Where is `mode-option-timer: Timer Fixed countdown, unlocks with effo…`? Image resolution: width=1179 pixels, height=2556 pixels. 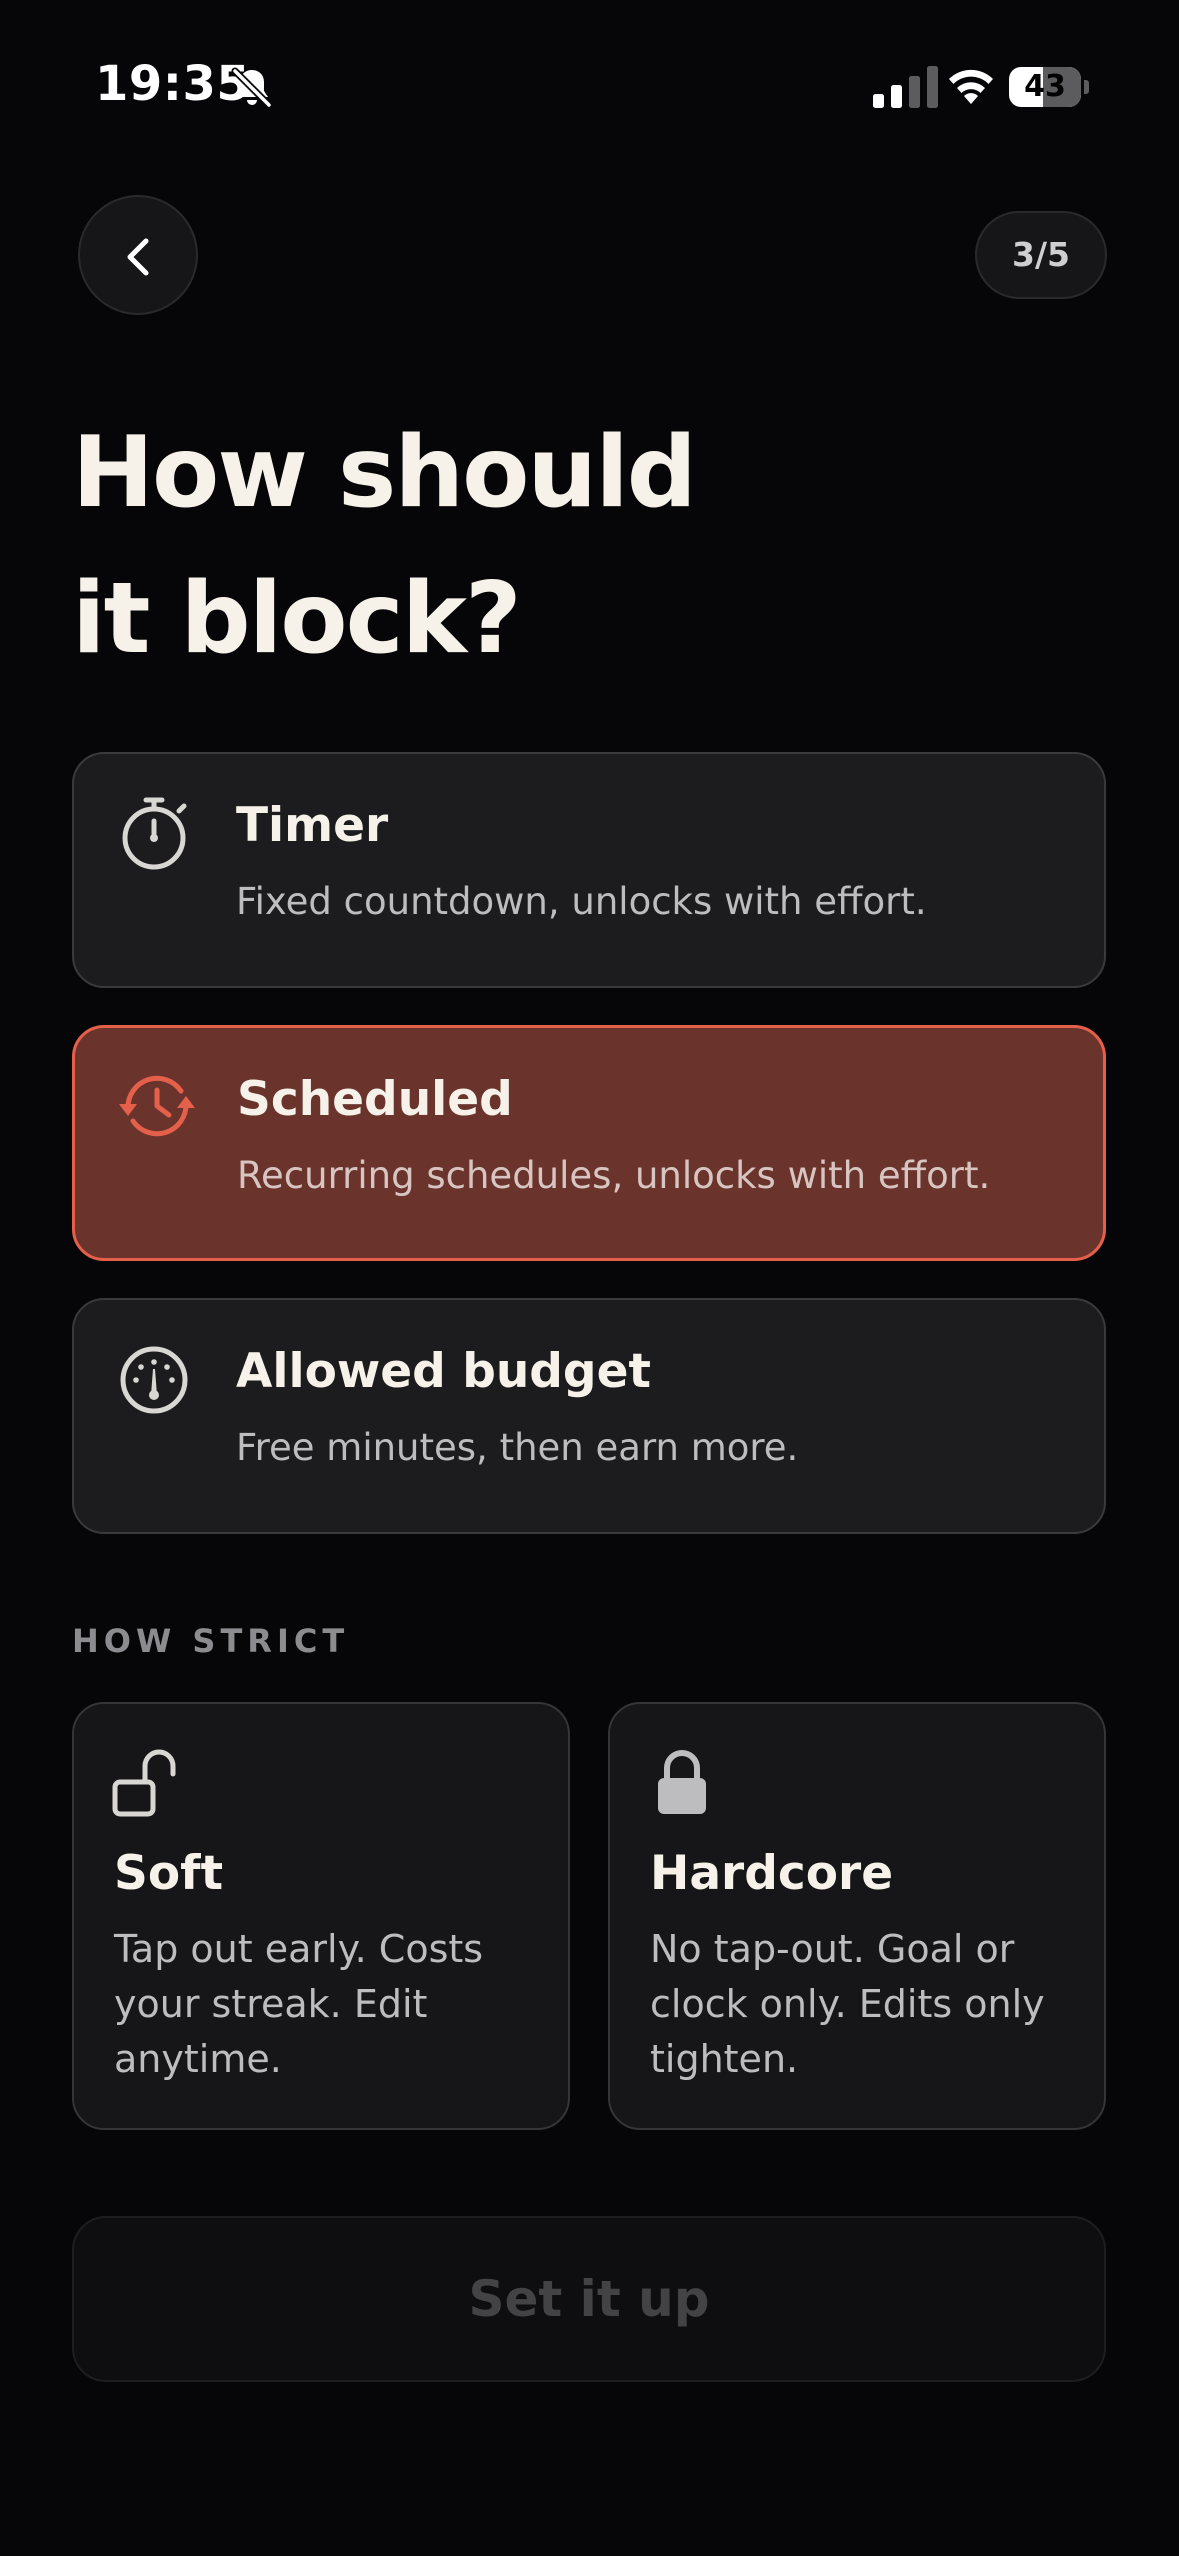
mode-option-timer: Timer Fixed countdown, unlocks with effo… is located at coordinates (589, 870).